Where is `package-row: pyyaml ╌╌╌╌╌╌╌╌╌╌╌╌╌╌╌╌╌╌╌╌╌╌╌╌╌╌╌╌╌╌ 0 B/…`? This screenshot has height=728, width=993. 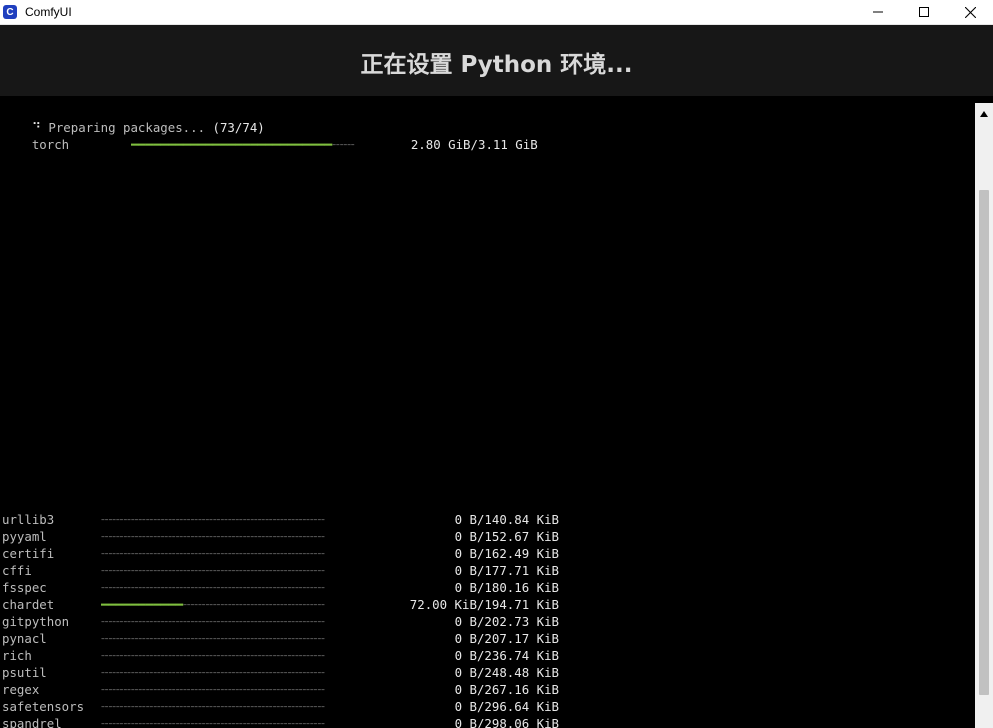
package-row: pyyaml ╌╌╌╌╌╌╌╌╌╌╌╌╌╌╌╌╌╌╌╌╌╌╌╌╌╌╌╌╌╌ 0 B/… is located at coordinates (280, 536).